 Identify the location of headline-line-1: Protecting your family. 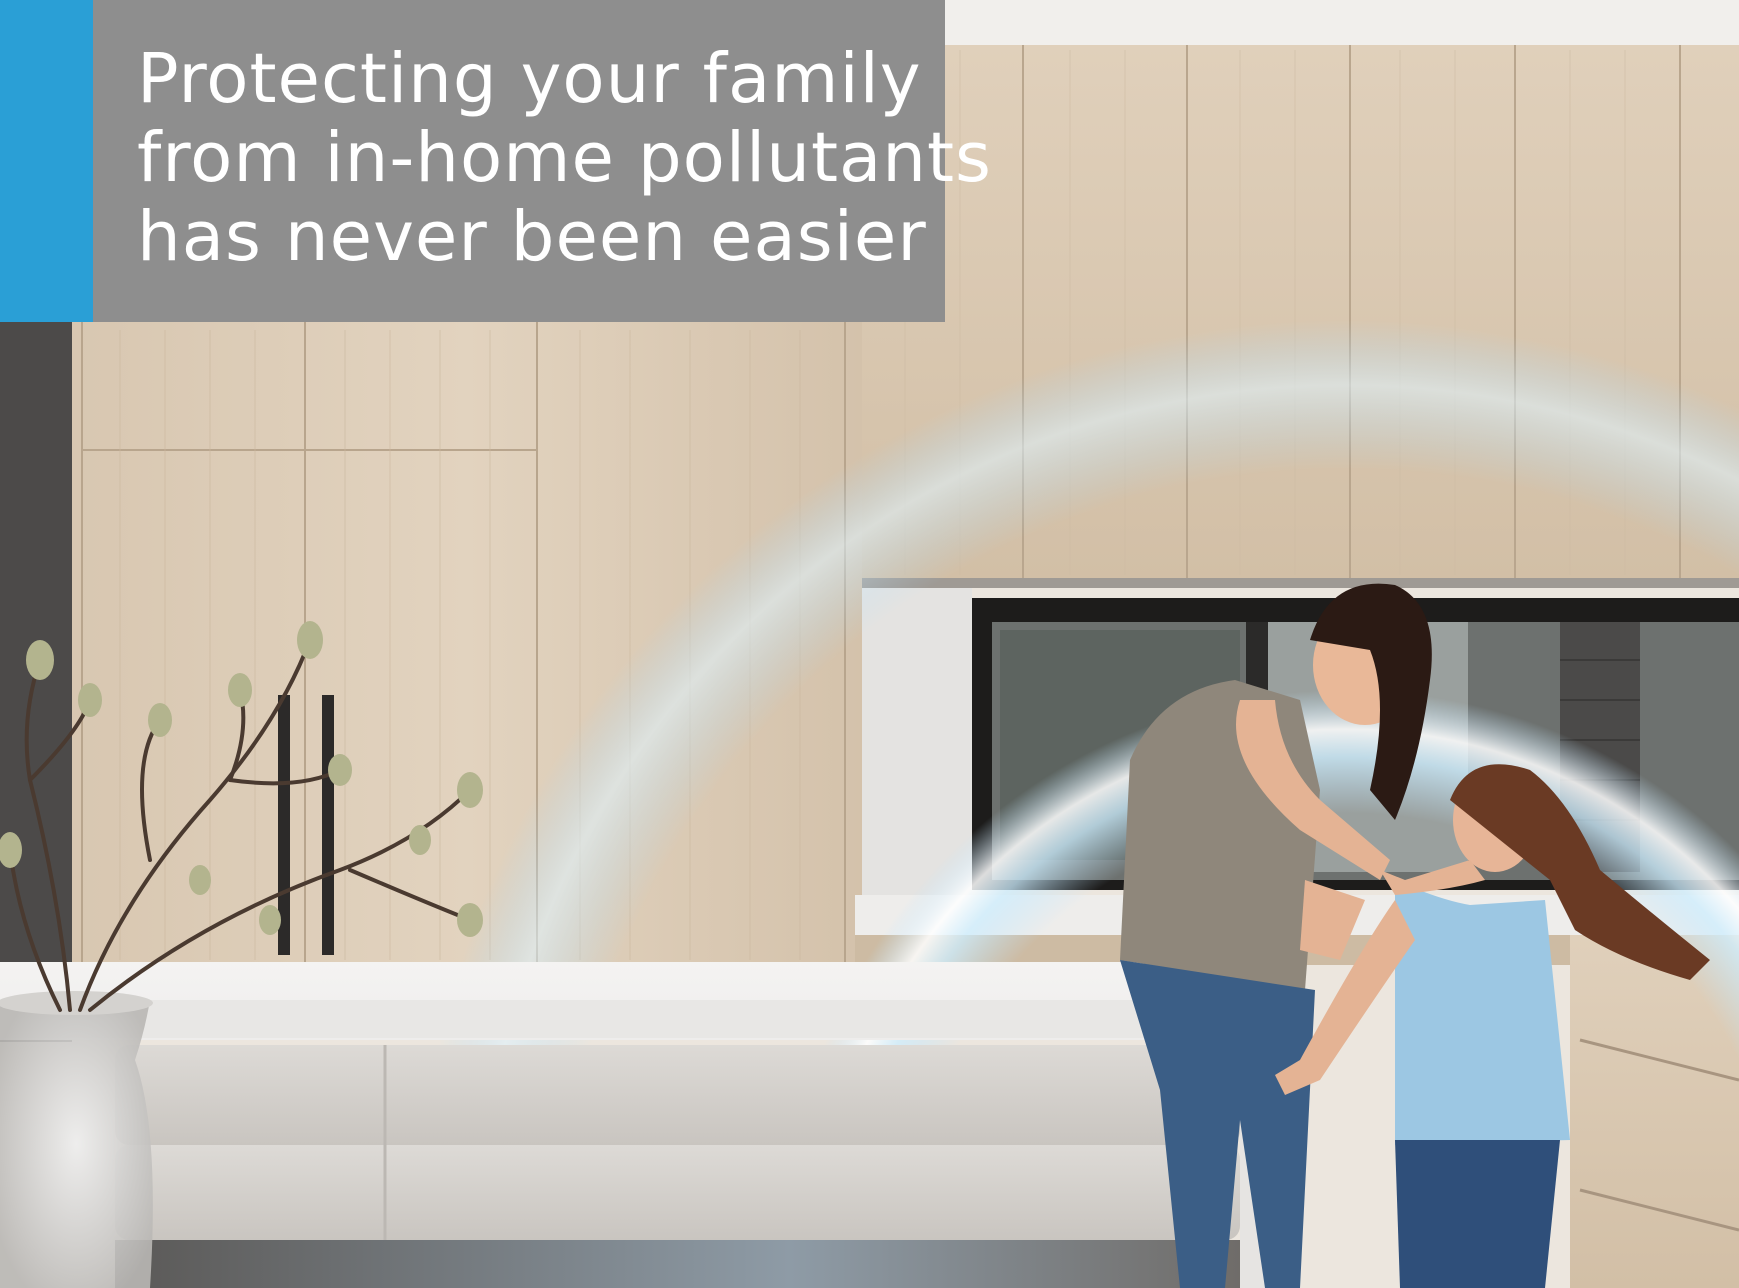
(529, 79).